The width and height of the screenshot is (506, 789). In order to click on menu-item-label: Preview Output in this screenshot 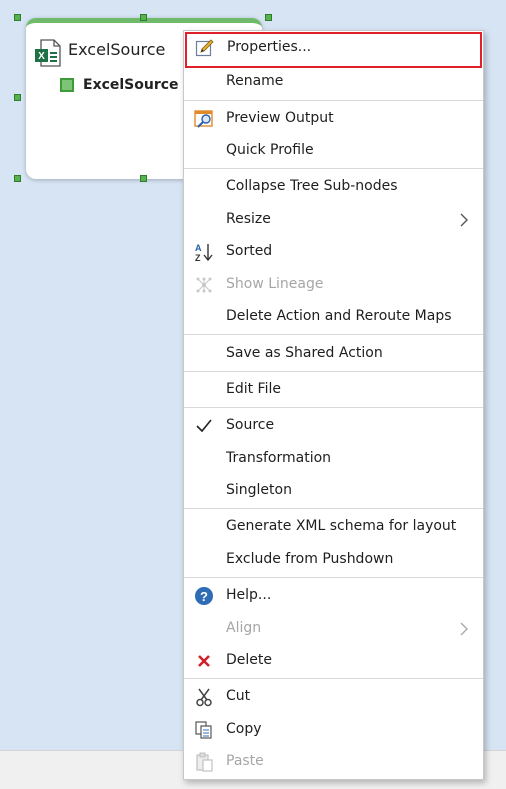, I will do `click(280, 118)`.